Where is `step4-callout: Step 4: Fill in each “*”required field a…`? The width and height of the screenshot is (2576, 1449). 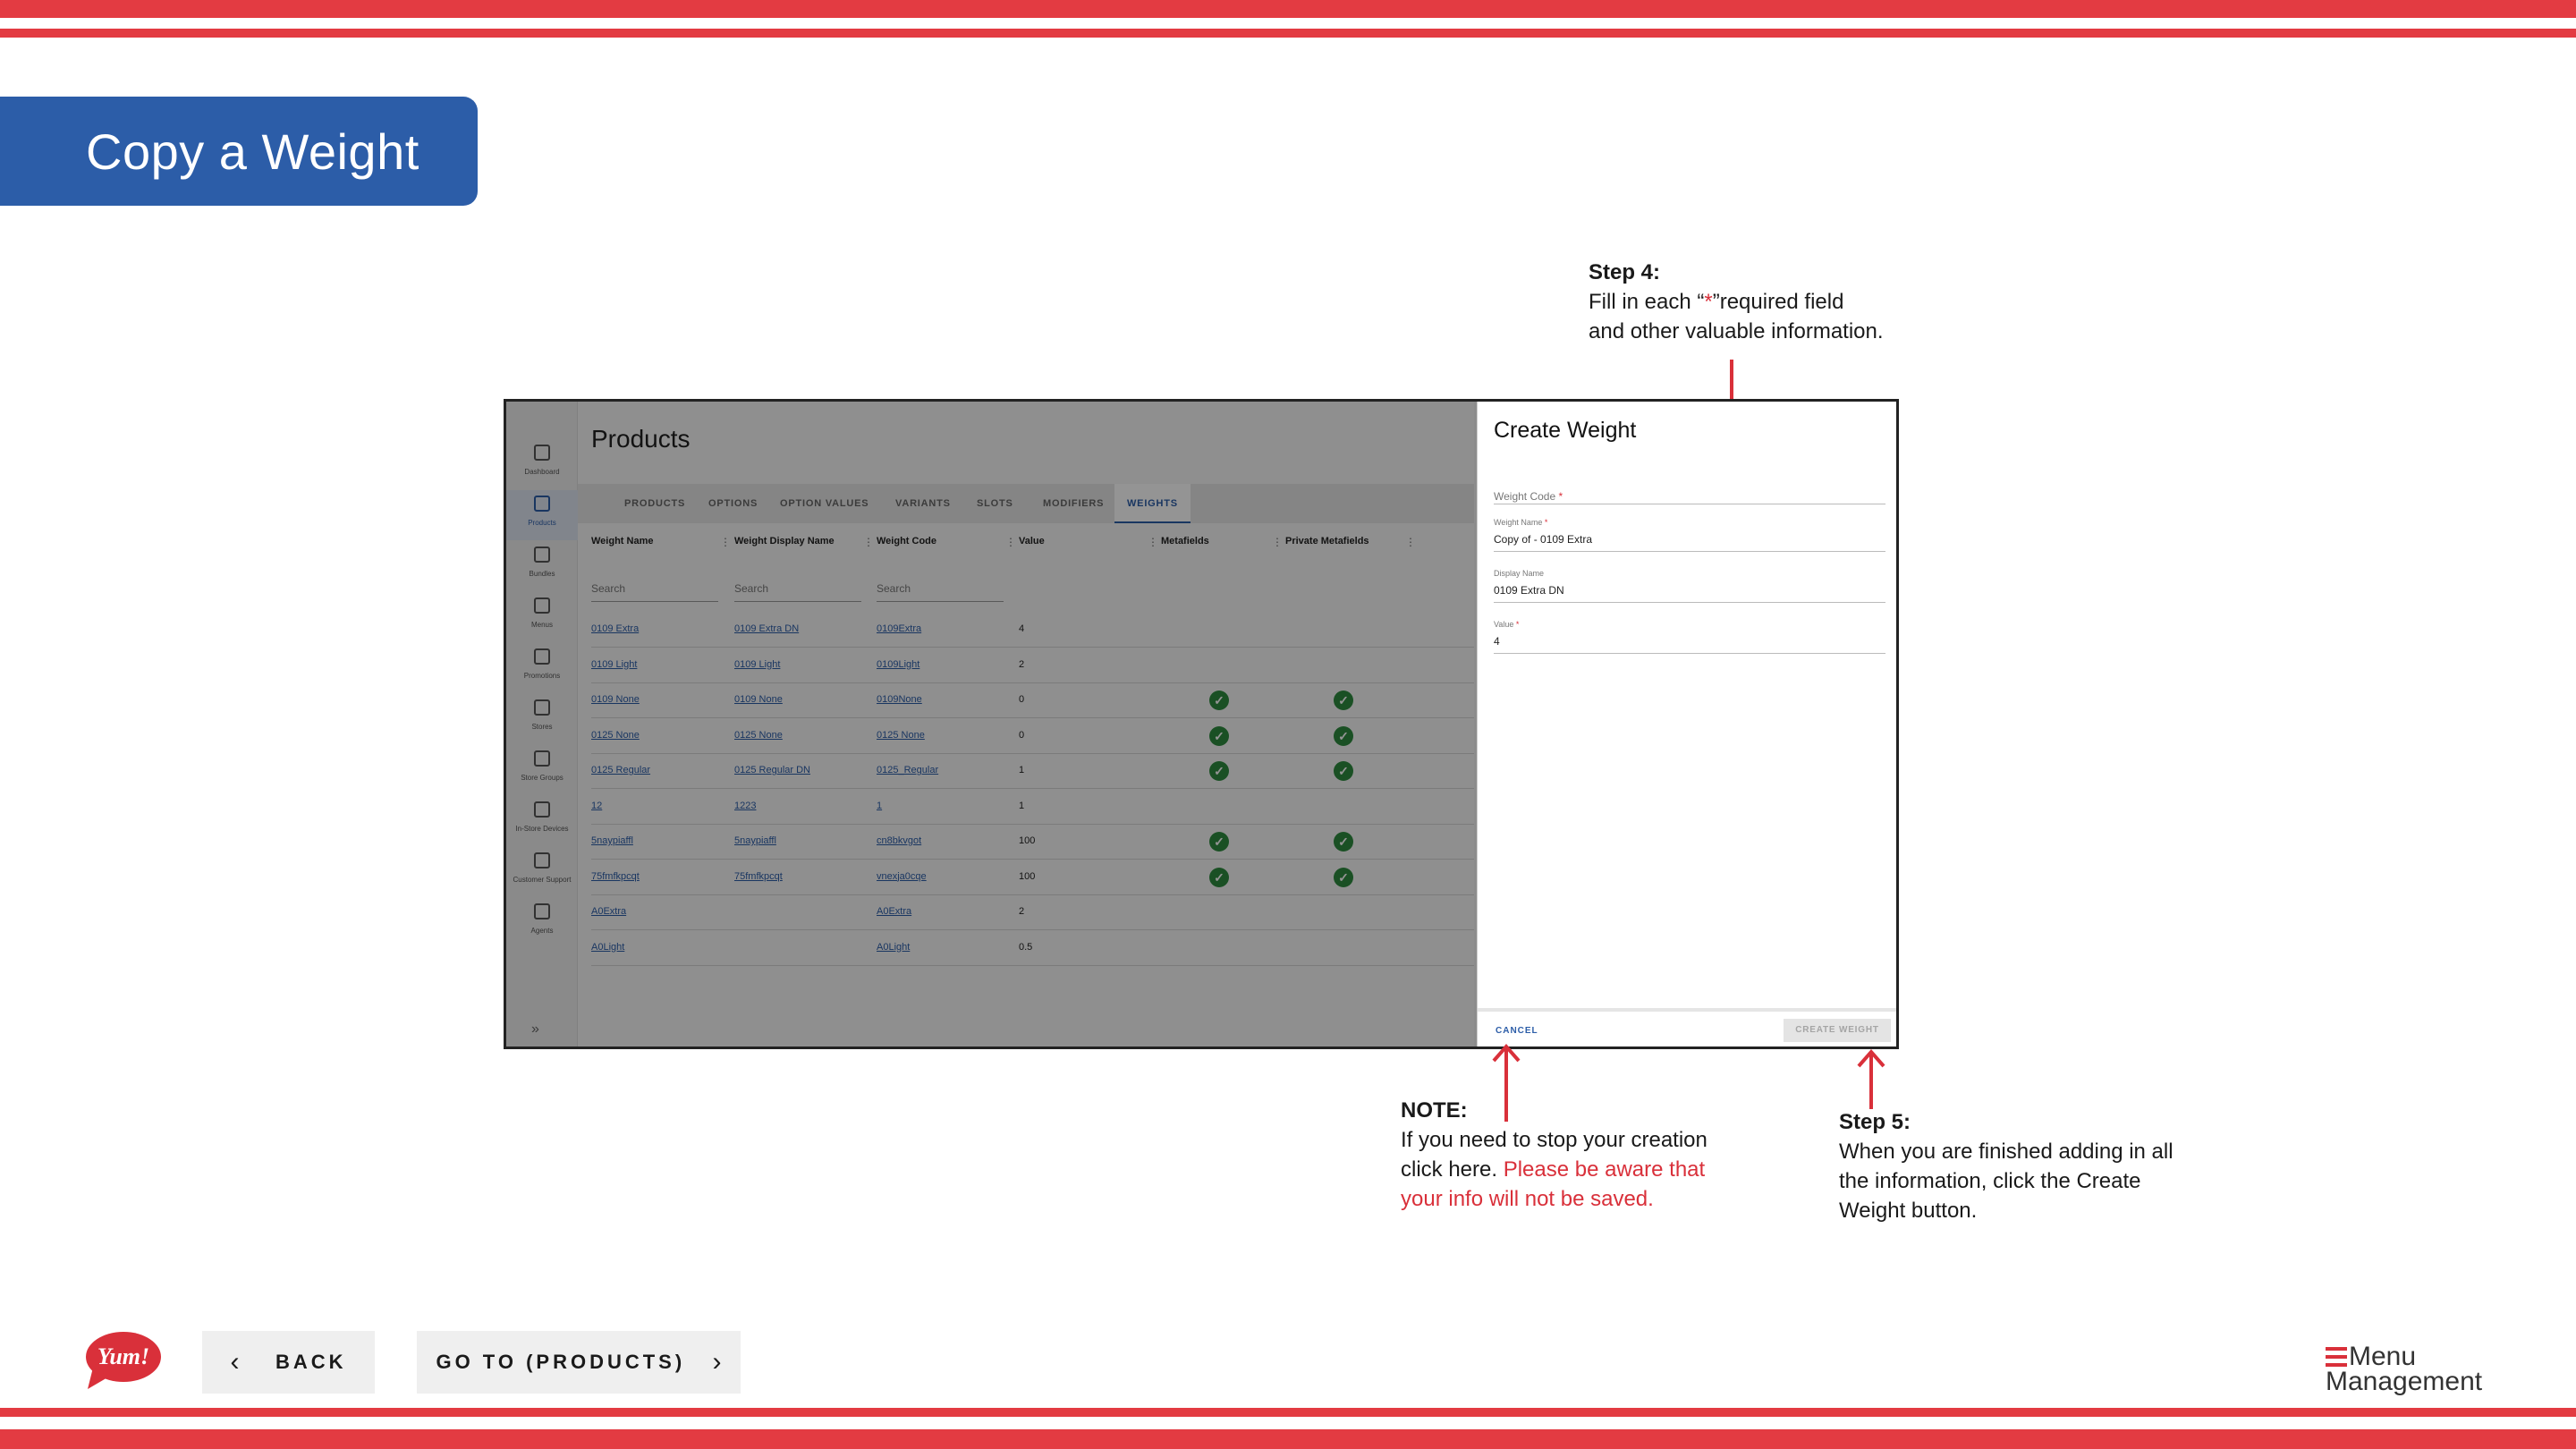
step4-callout: Step 4: Fill in each “*”required field a… is located at coordinates (1736, 302).